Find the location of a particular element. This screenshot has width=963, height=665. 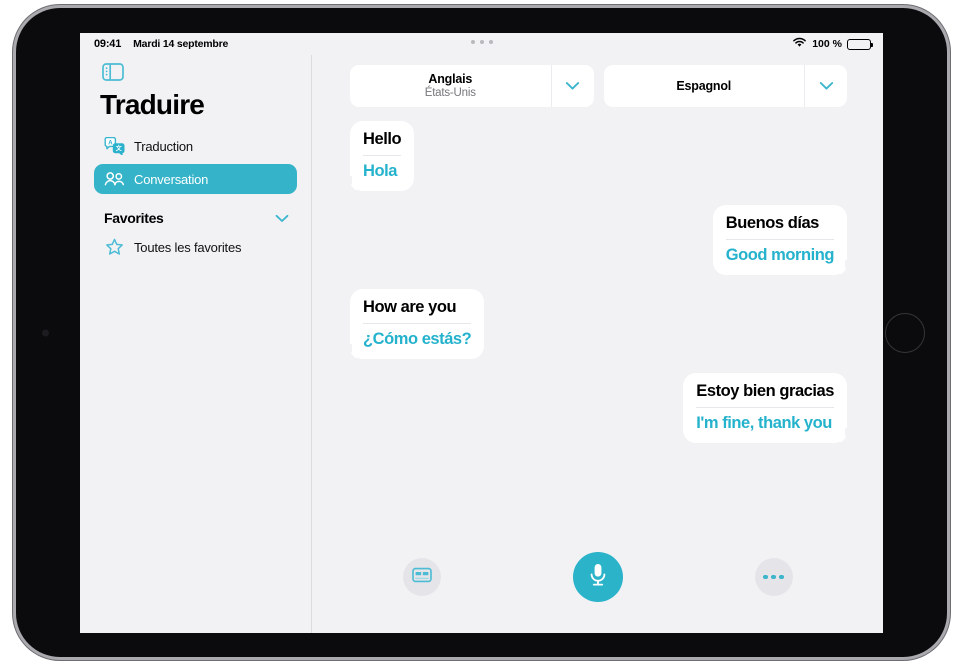

battery-percent: 100 % is located at coordinates (827, 44).